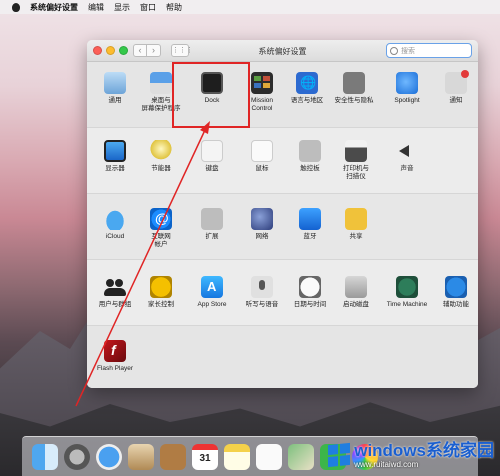 The width and height of the screenshot is (500, 476). What do you see at coordinates (161, 151) in the screenshot?
I see `lightbulb-icon` at bounding box center [161, 151].